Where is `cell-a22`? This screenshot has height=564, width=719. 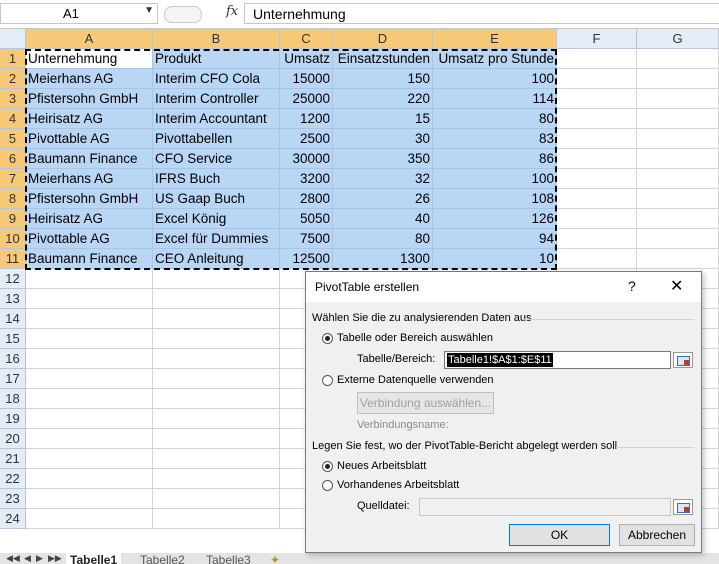
cell-a22 is located at coordinates (89, 479).